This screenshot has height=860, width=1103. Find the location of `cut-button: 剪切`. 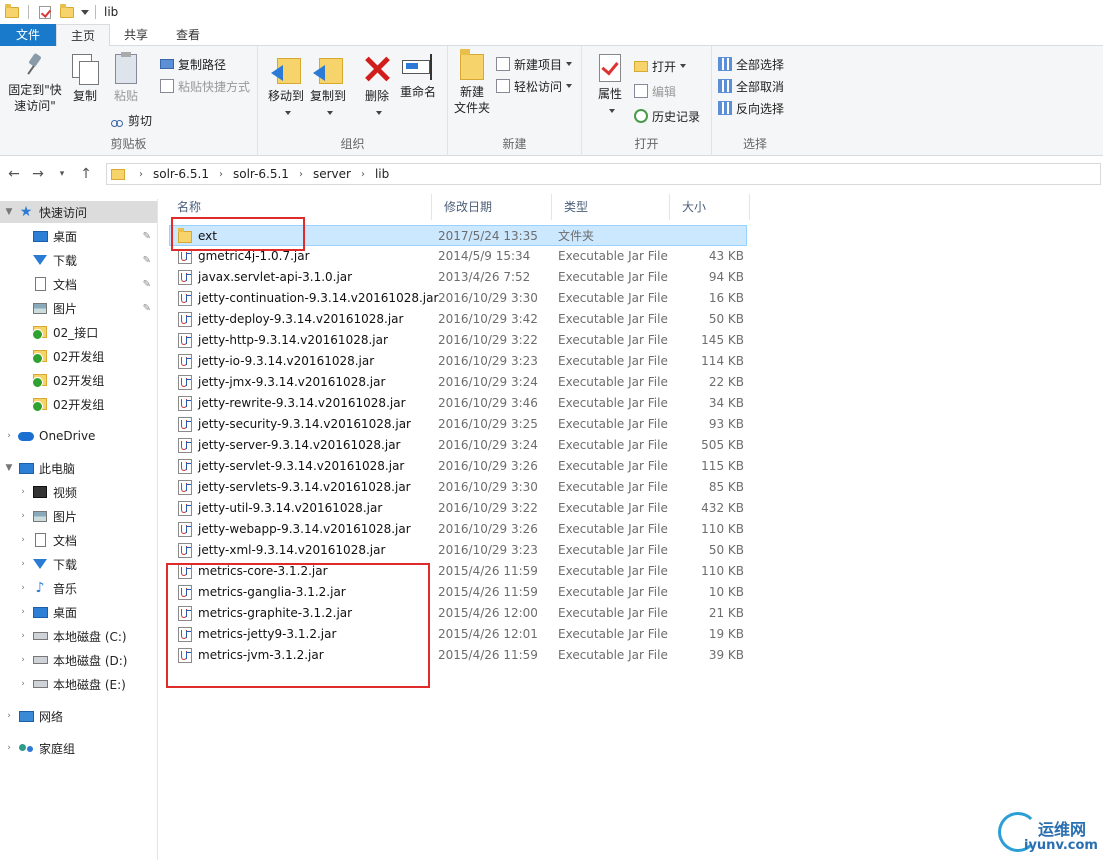

cut-button: 剪切 is located at coordinates (131, 120).